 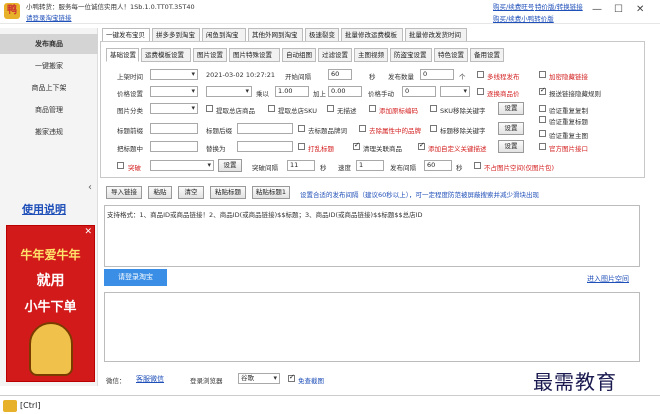 I want to click on hide-rule-checkbox, so click(x=542, y=90).